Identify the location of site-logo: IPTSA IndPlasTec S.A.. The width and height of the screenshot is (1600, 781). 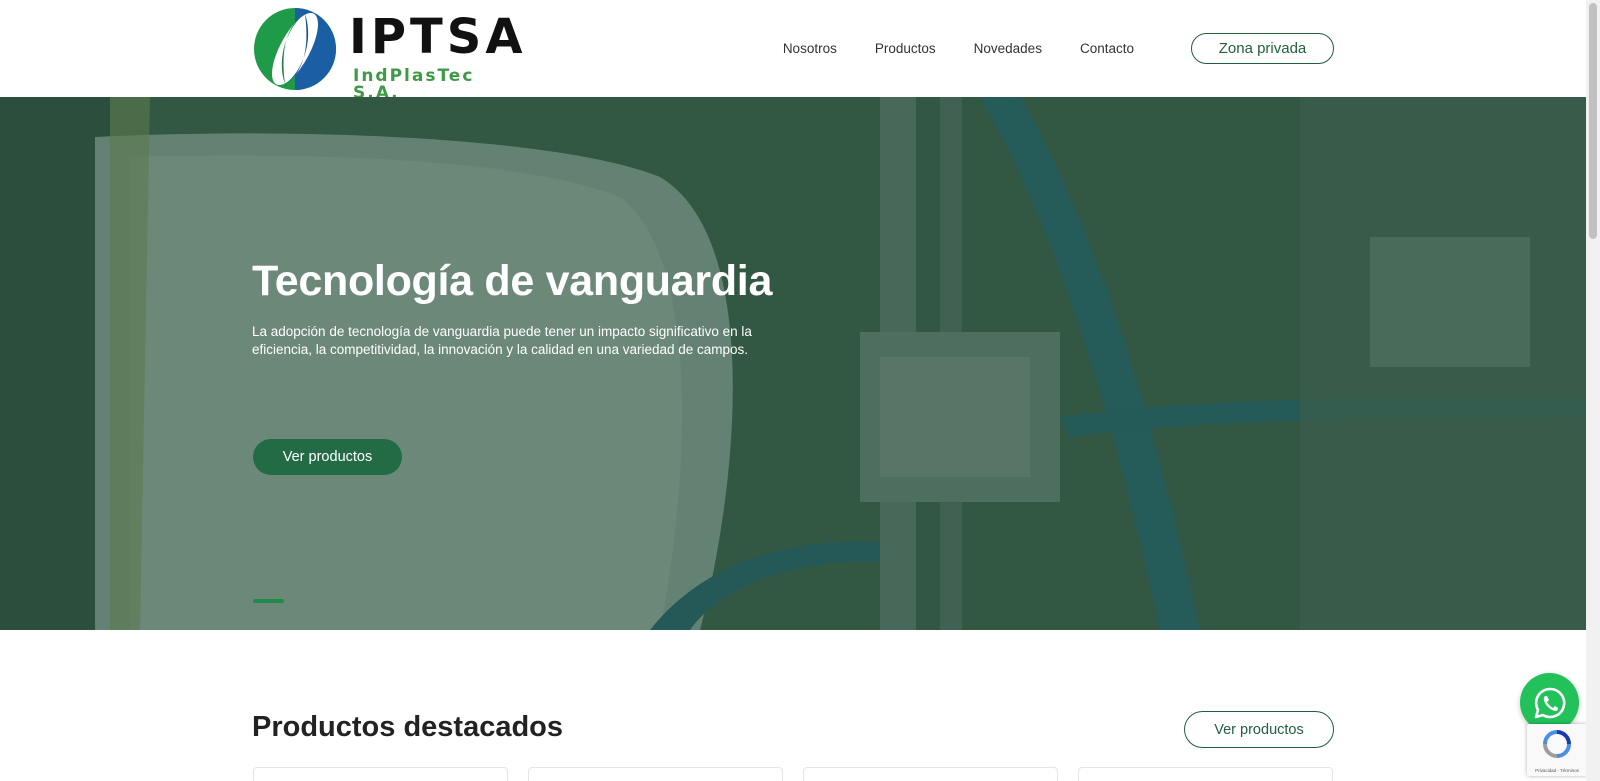
(387, 54).